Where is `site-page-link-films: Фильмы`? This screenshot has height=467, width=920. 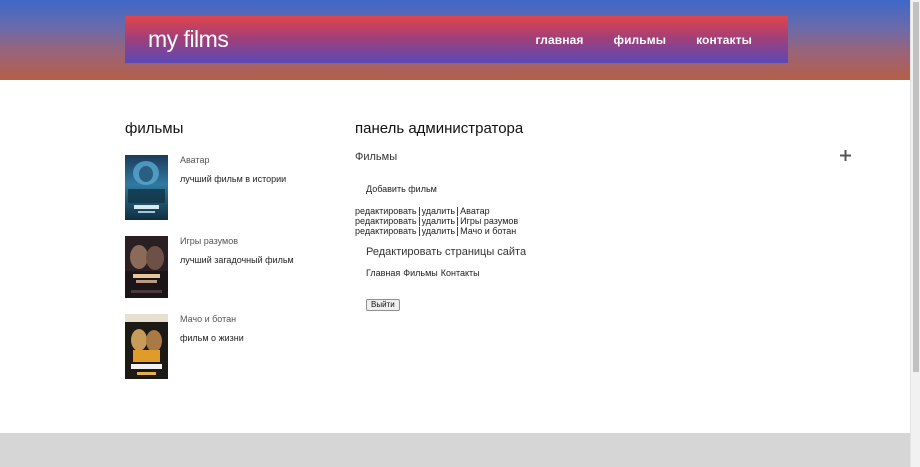 site-page-link-films: Фильмы is located at coordinates (420, 273).